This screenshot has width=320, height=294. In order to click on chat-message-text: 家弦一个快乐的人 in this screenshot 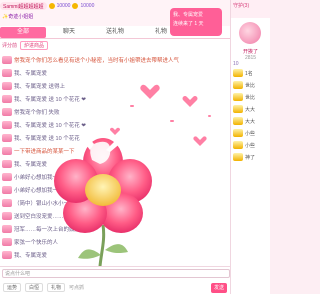, I will do `click(36, 242)`.